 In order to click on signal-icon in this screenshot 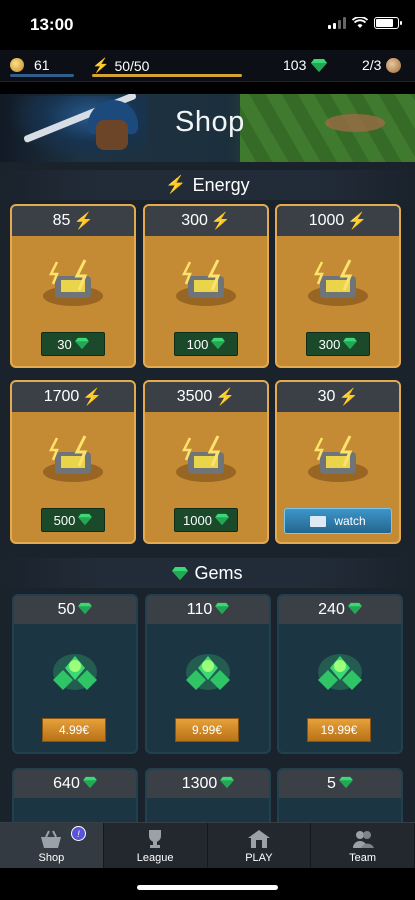, I will do `click(337, 23)`.